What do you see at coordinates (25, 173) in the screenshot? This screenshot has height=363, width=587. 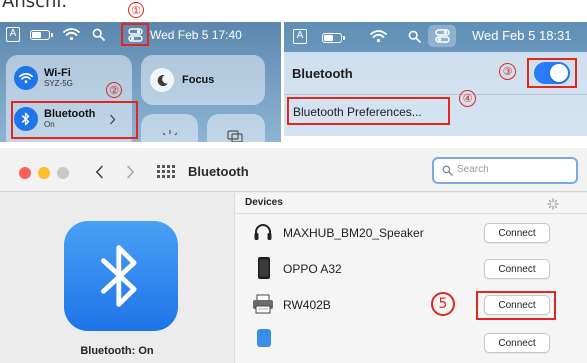 I see `close-window-button` at bounding box center [25, 173].